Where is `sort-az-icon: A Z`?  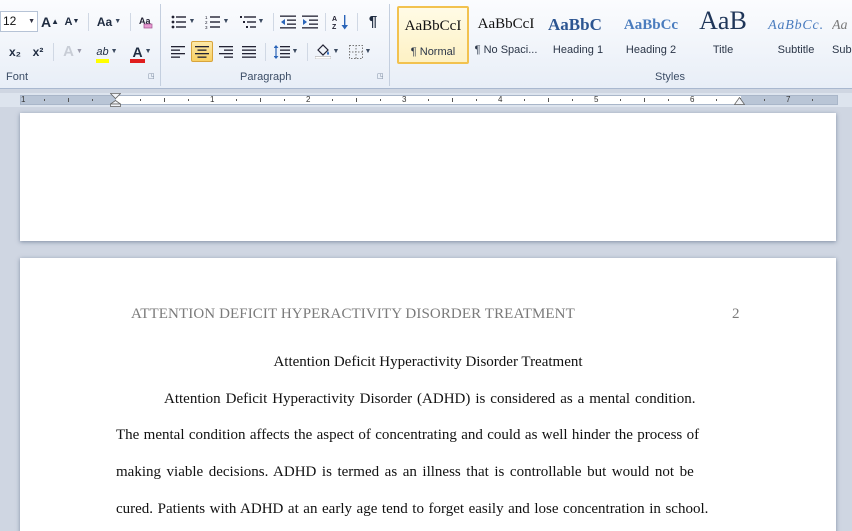 sort-az-icon: A Z is located at coordinates (340, 22).